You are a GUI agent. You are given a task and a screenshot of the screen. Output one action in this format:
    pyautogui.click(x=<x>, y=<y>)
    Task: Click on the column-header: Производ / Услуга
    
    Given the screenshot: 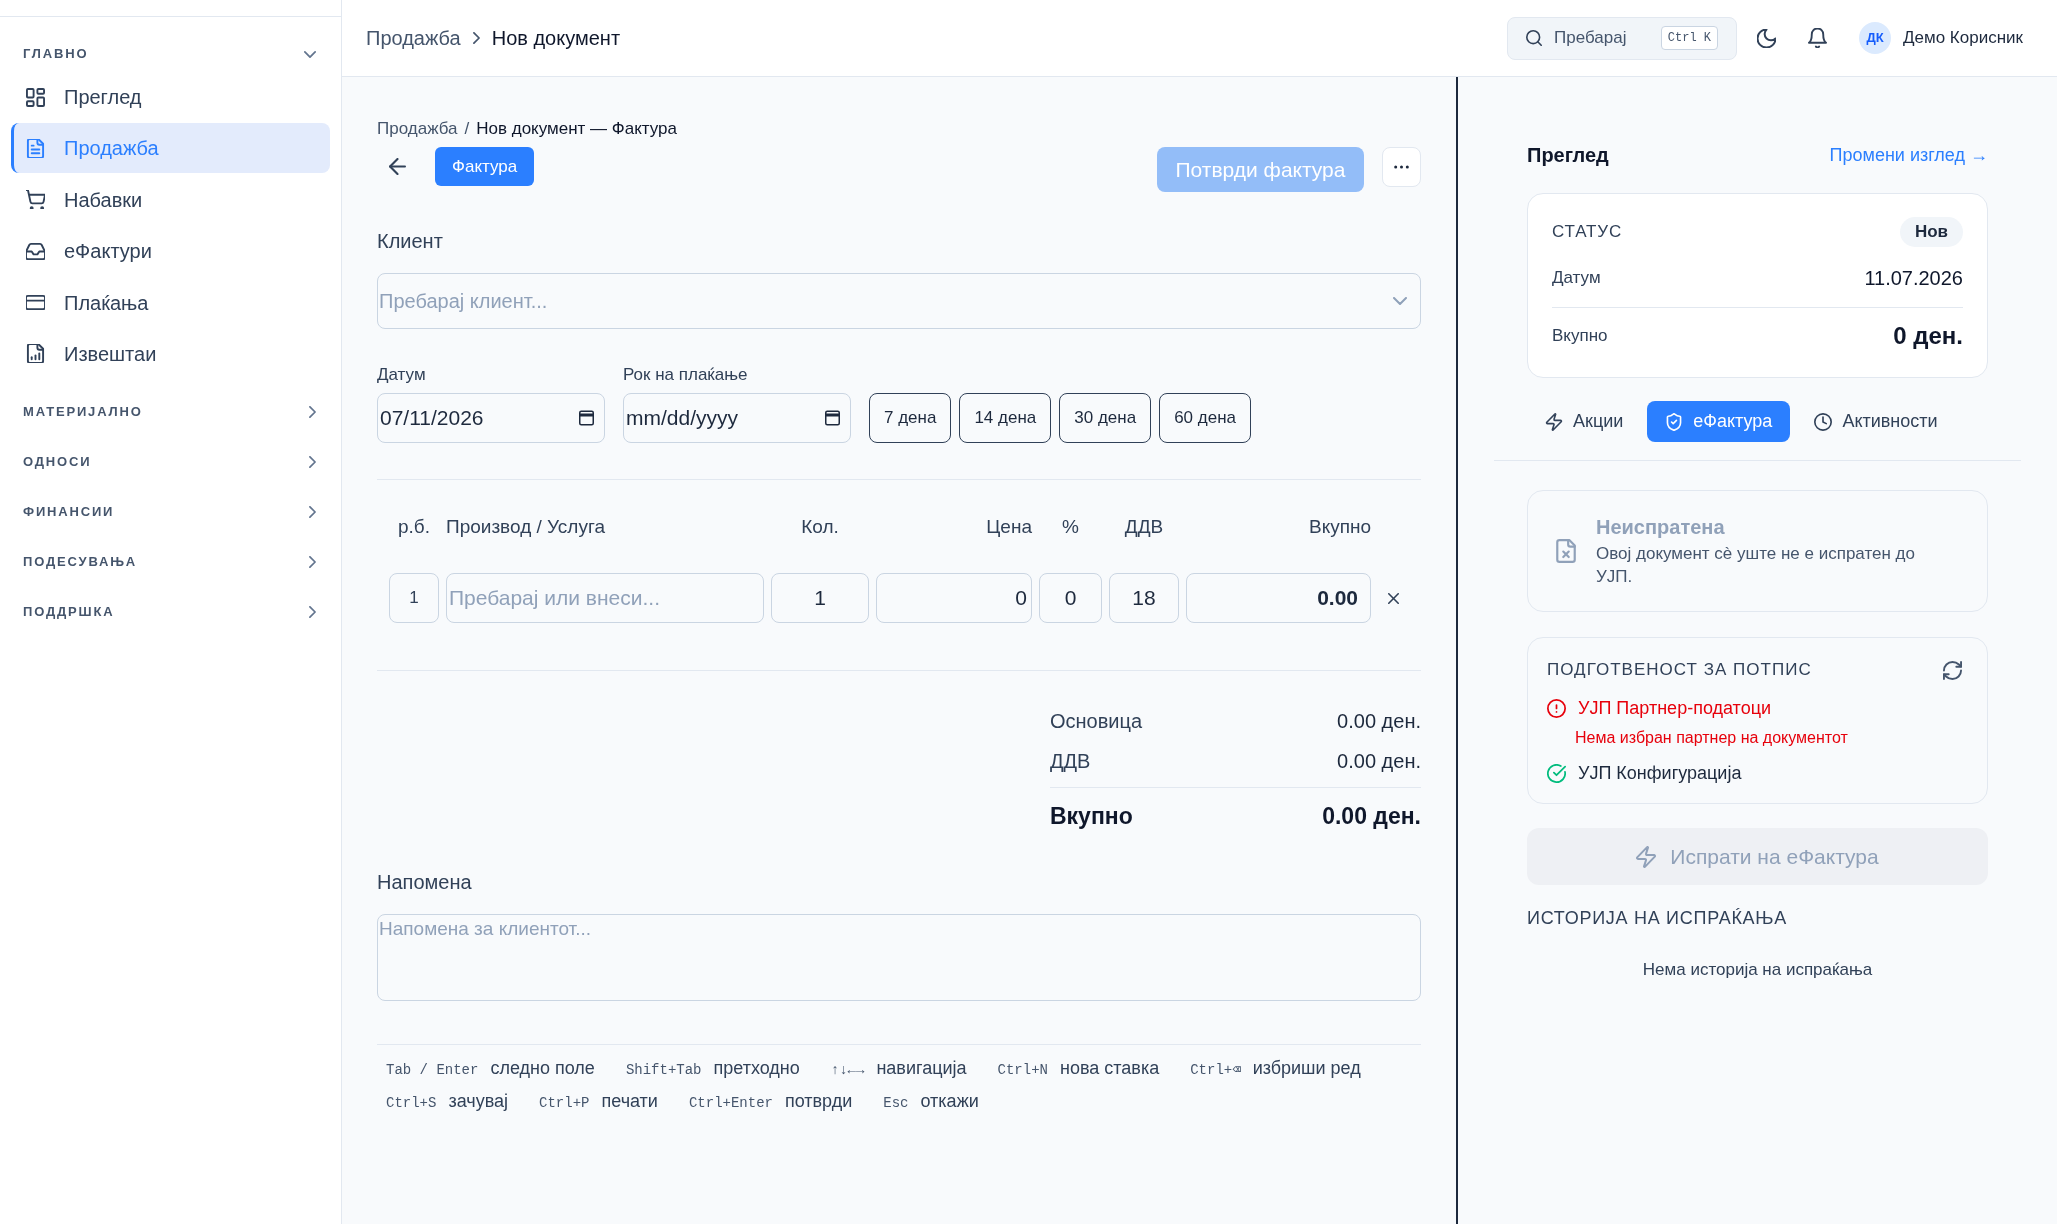 What is the action you would take?
    pyautogui.click(x=526, y=527)
    